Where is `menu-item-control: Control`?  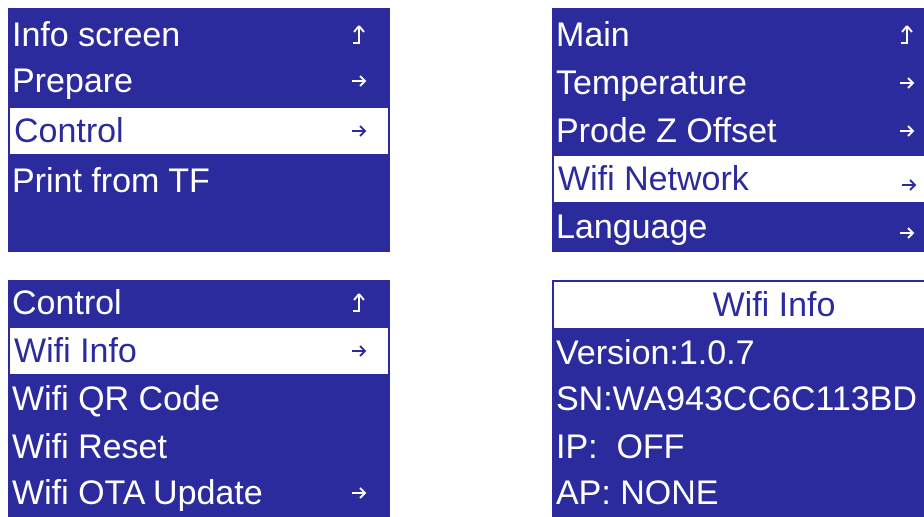 menu-item-control: Control is located at coordinates (199, 131).